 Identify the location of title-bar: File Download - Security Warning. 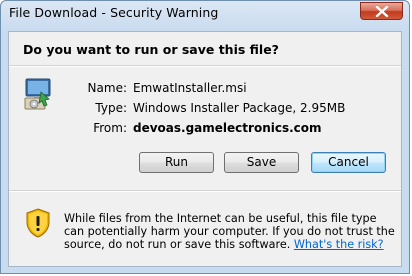
(205, 14).